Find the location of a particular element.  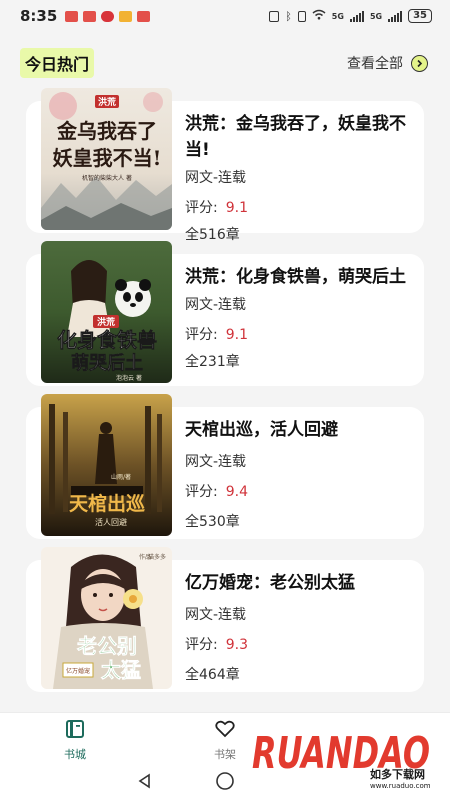

cover-author-prefix: 作品 is located at coordinates (145, 557).